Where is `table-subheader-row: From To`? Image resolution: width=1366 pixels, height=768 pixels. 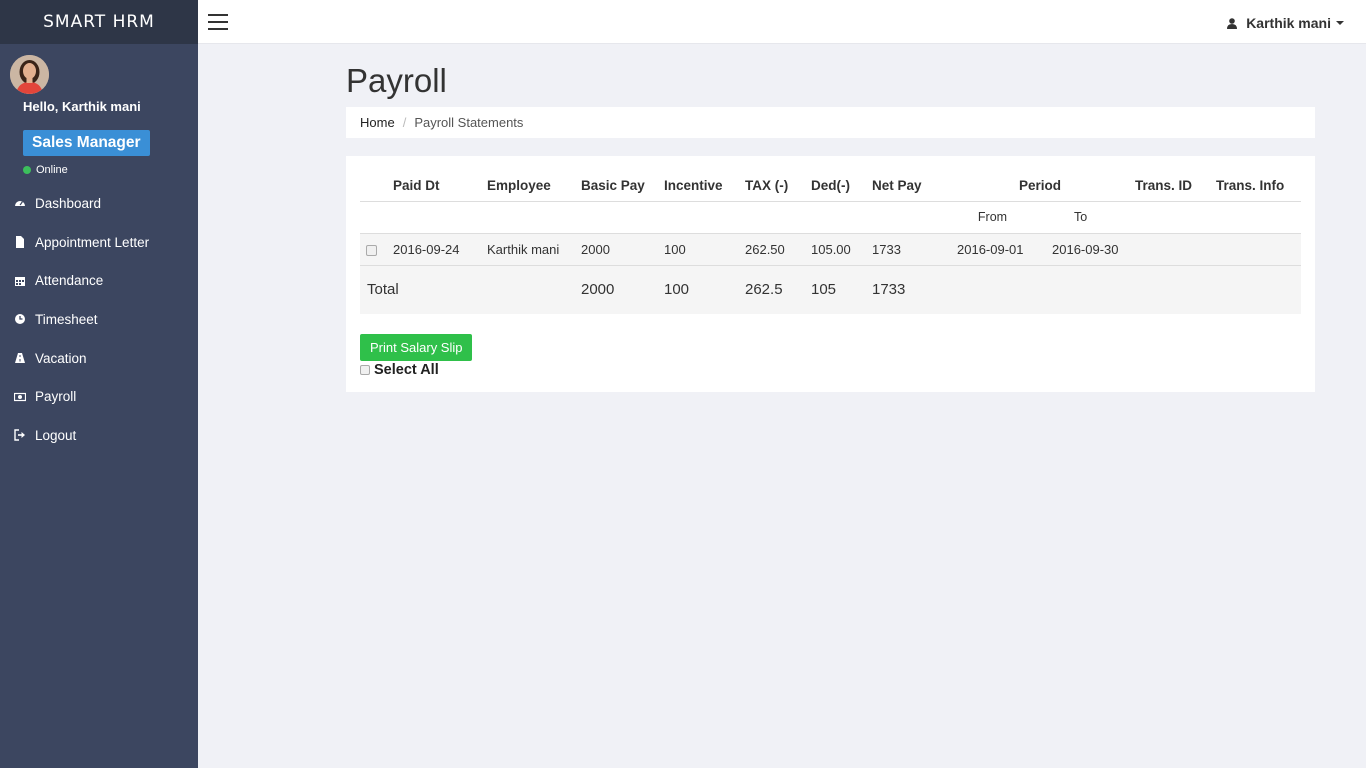 table-subheader-row: From To is located at coordinates (830, 217).